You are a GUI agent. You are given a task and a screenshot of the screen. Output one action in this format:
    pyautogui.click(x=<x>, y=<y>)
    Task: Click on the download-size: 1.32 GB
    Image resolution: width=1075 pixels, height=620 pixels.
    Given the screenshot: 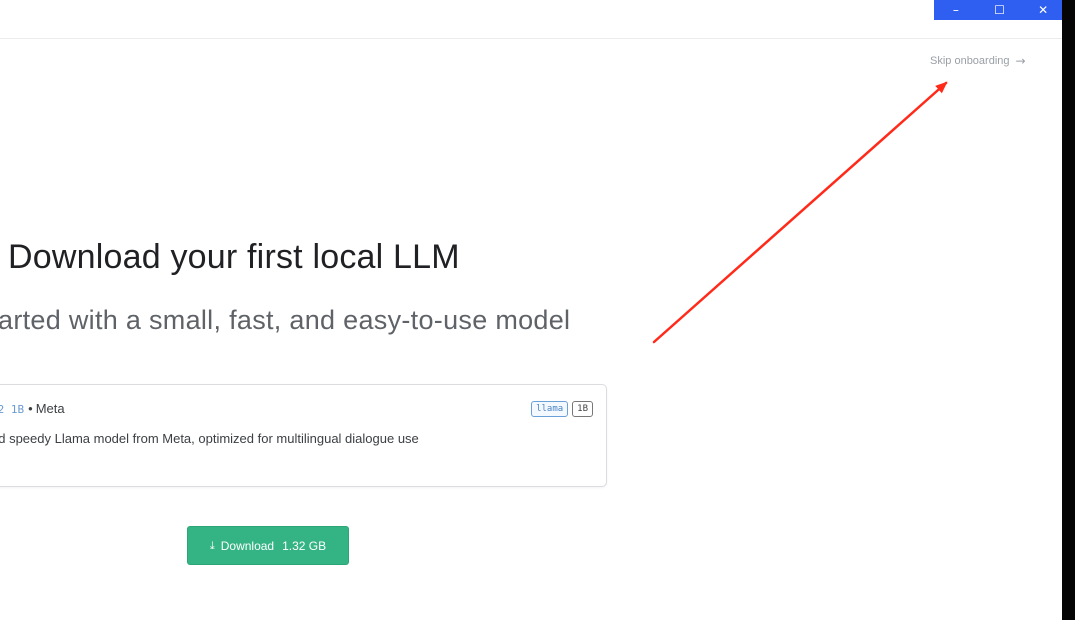 What is the action you would take?
    pyautogui.click(x=304, y=545)
    